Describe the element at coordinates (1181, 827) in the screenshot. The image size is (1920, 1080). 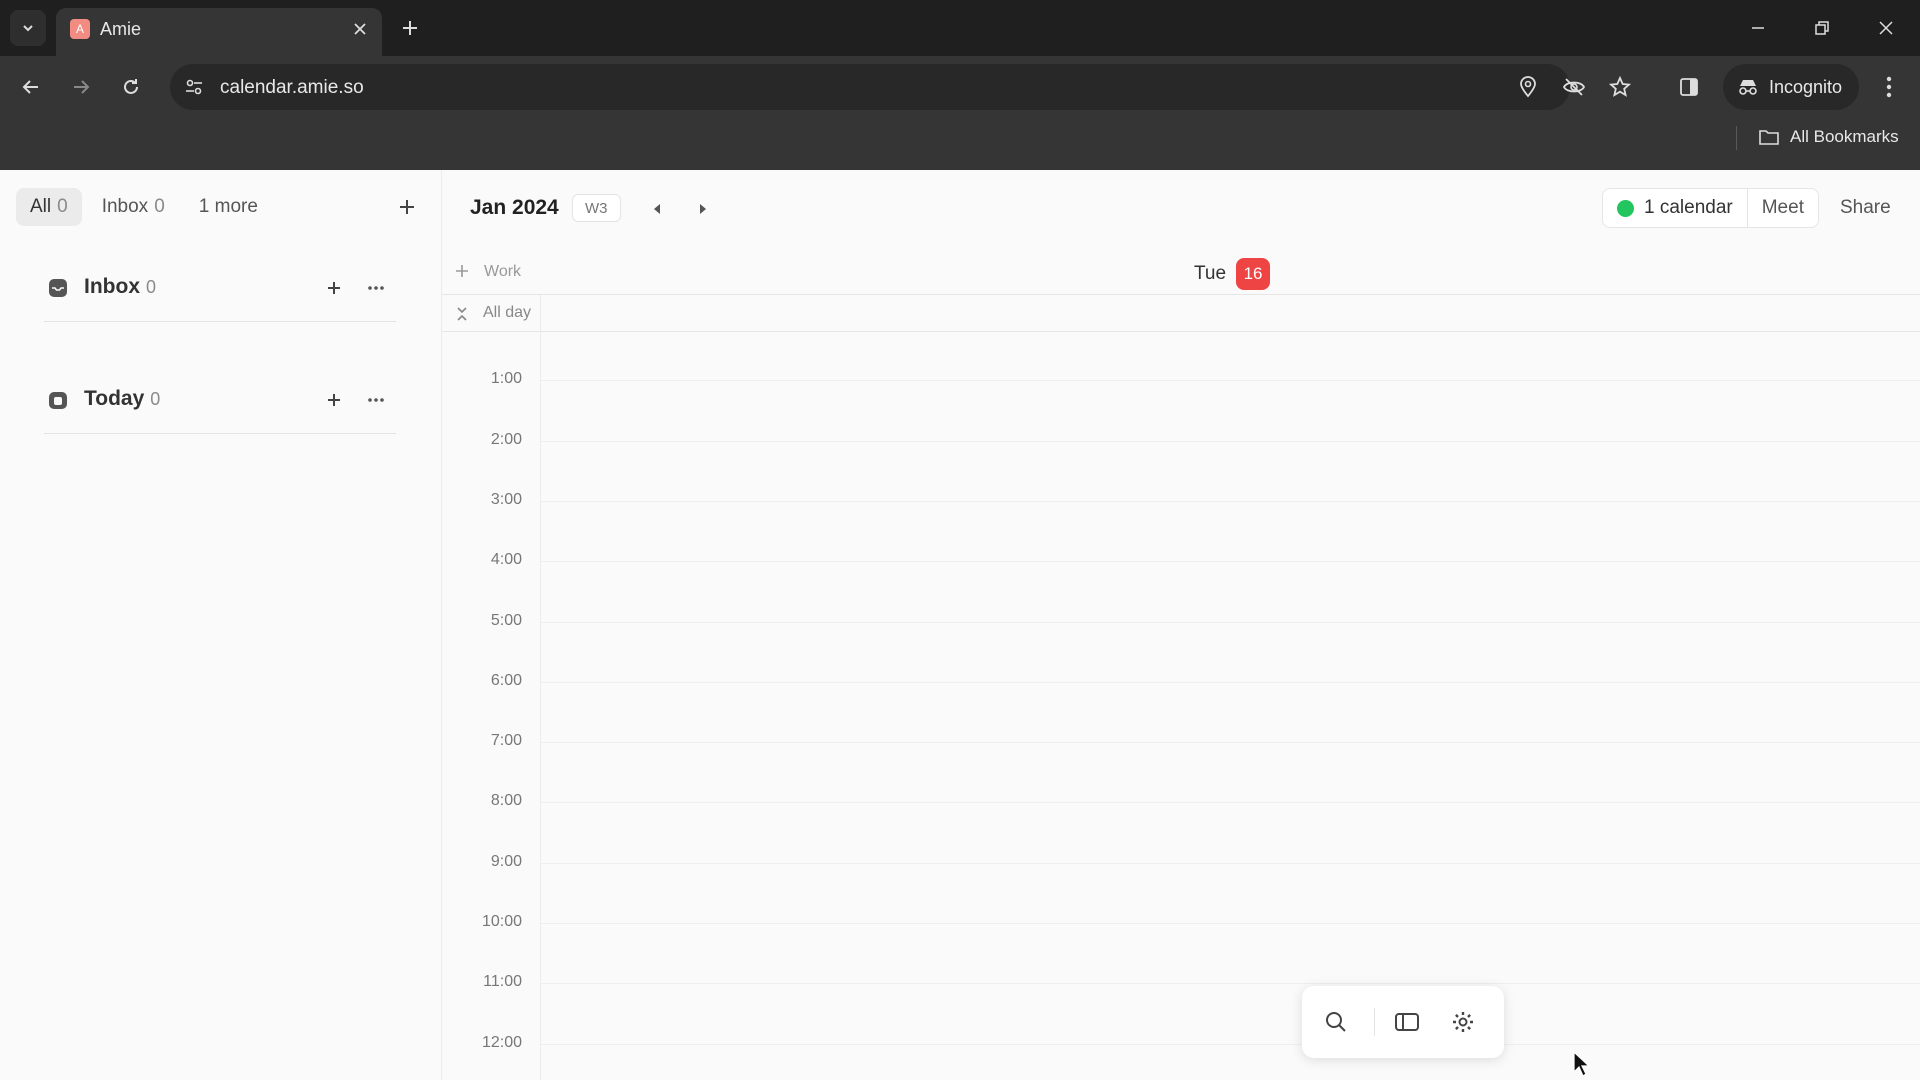
I see `hour-row: 8:00` at that location.